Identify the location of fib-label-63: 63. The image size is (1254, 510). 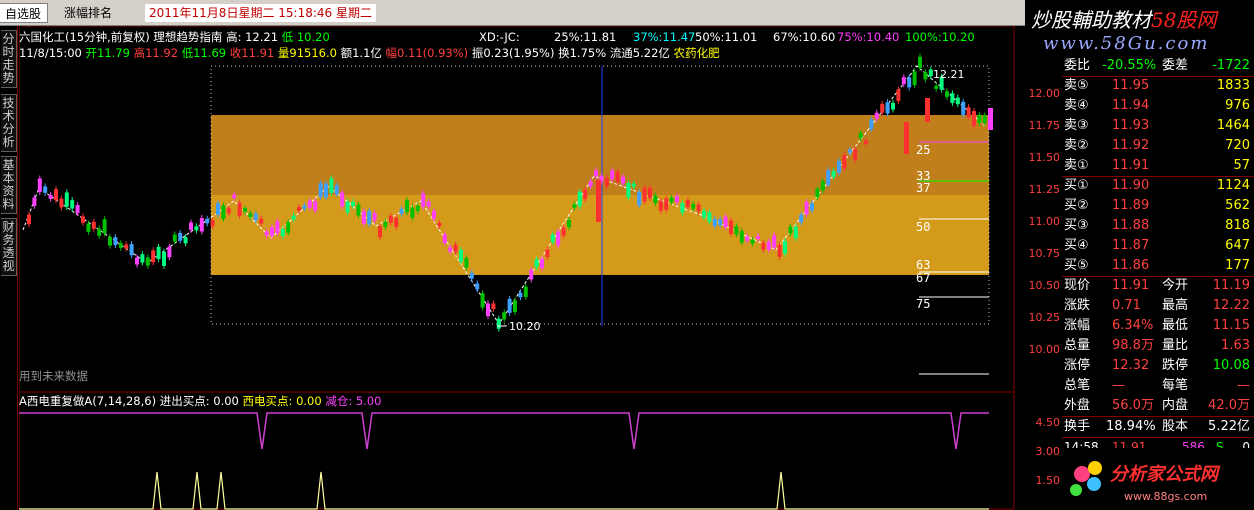
(923, 265).